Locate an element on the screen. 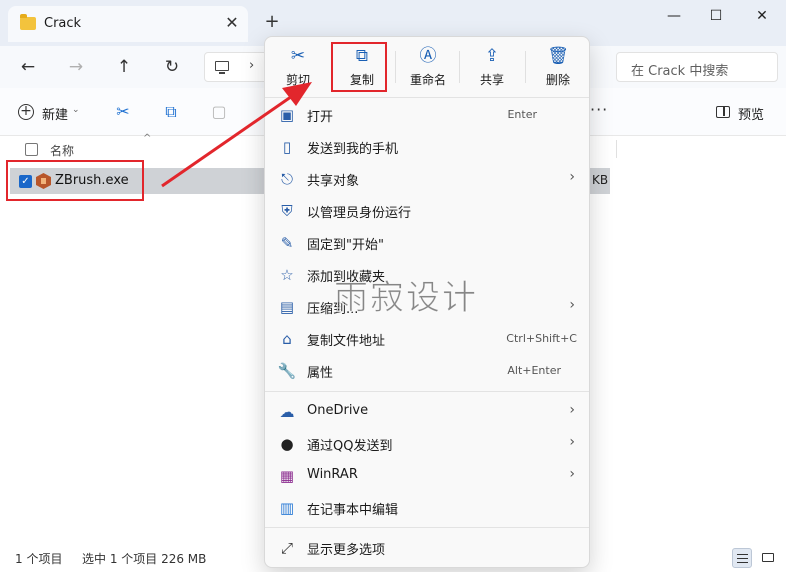  maximize-button: ☐ is located at coordinates (716, 16).